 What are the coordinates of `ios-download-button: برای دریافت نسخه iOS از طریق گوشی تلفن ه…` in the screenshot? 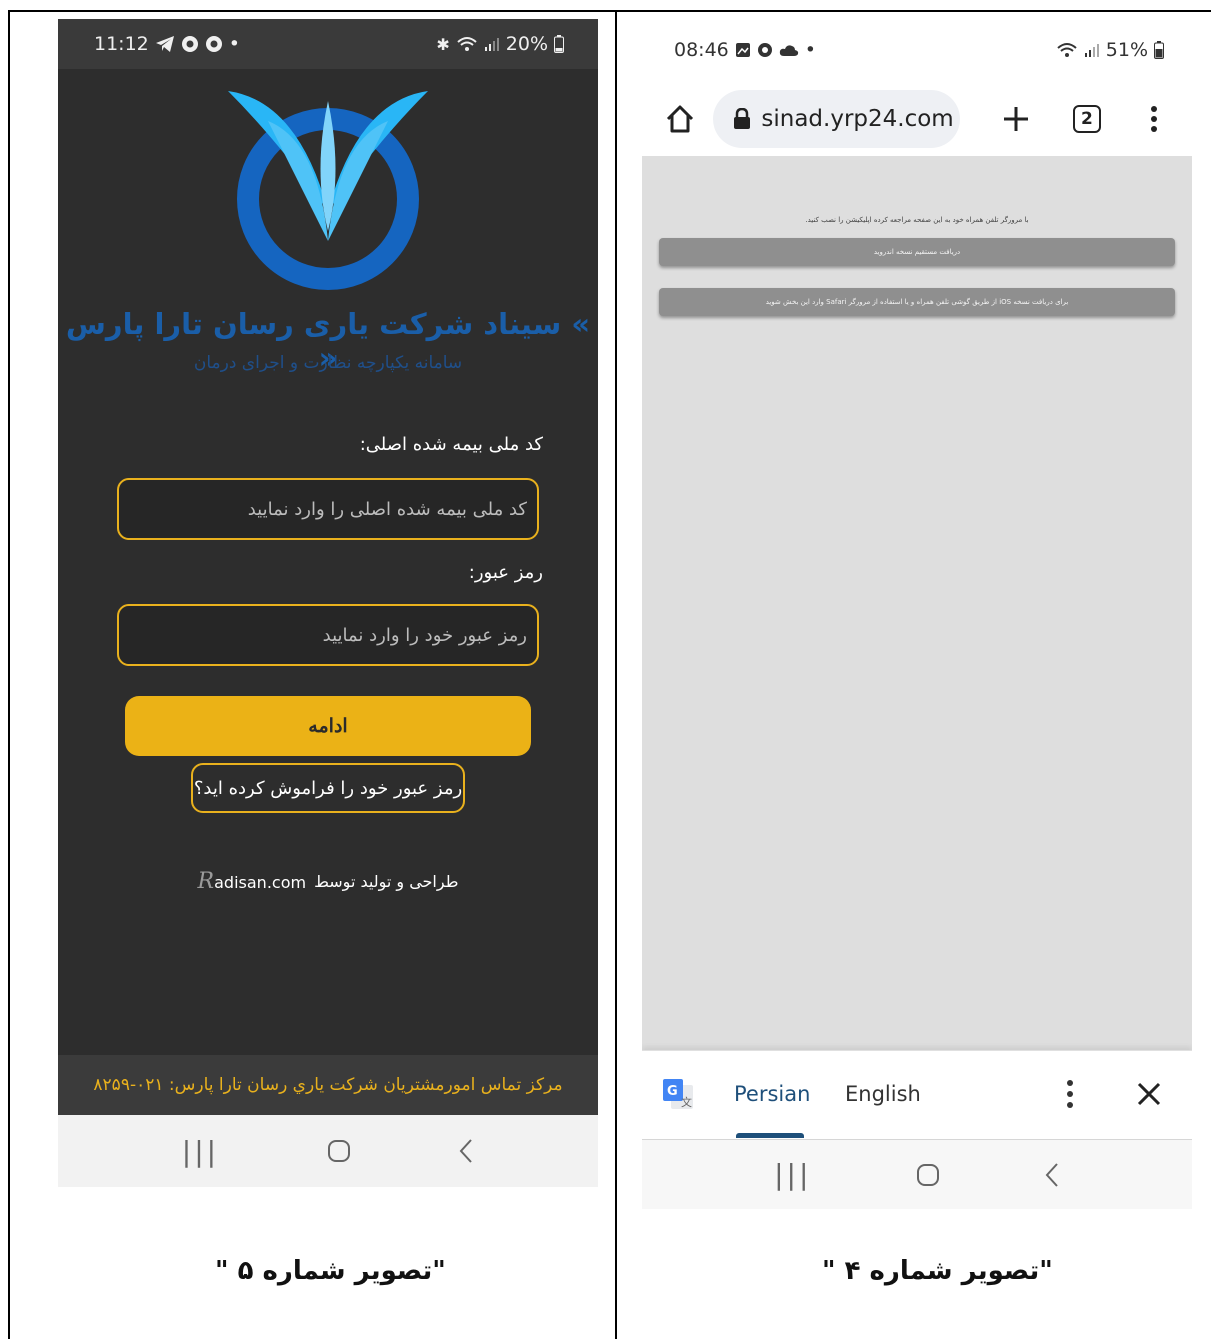 It's located at (917, 302).